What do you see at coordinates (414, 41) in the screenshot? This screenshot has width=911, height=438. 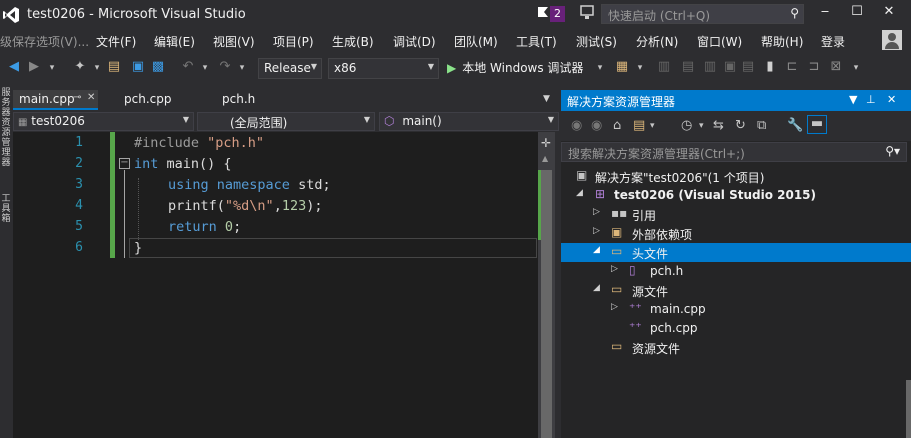 I see `menu-debug: 调试(D)` at bounding box center [414, 41].